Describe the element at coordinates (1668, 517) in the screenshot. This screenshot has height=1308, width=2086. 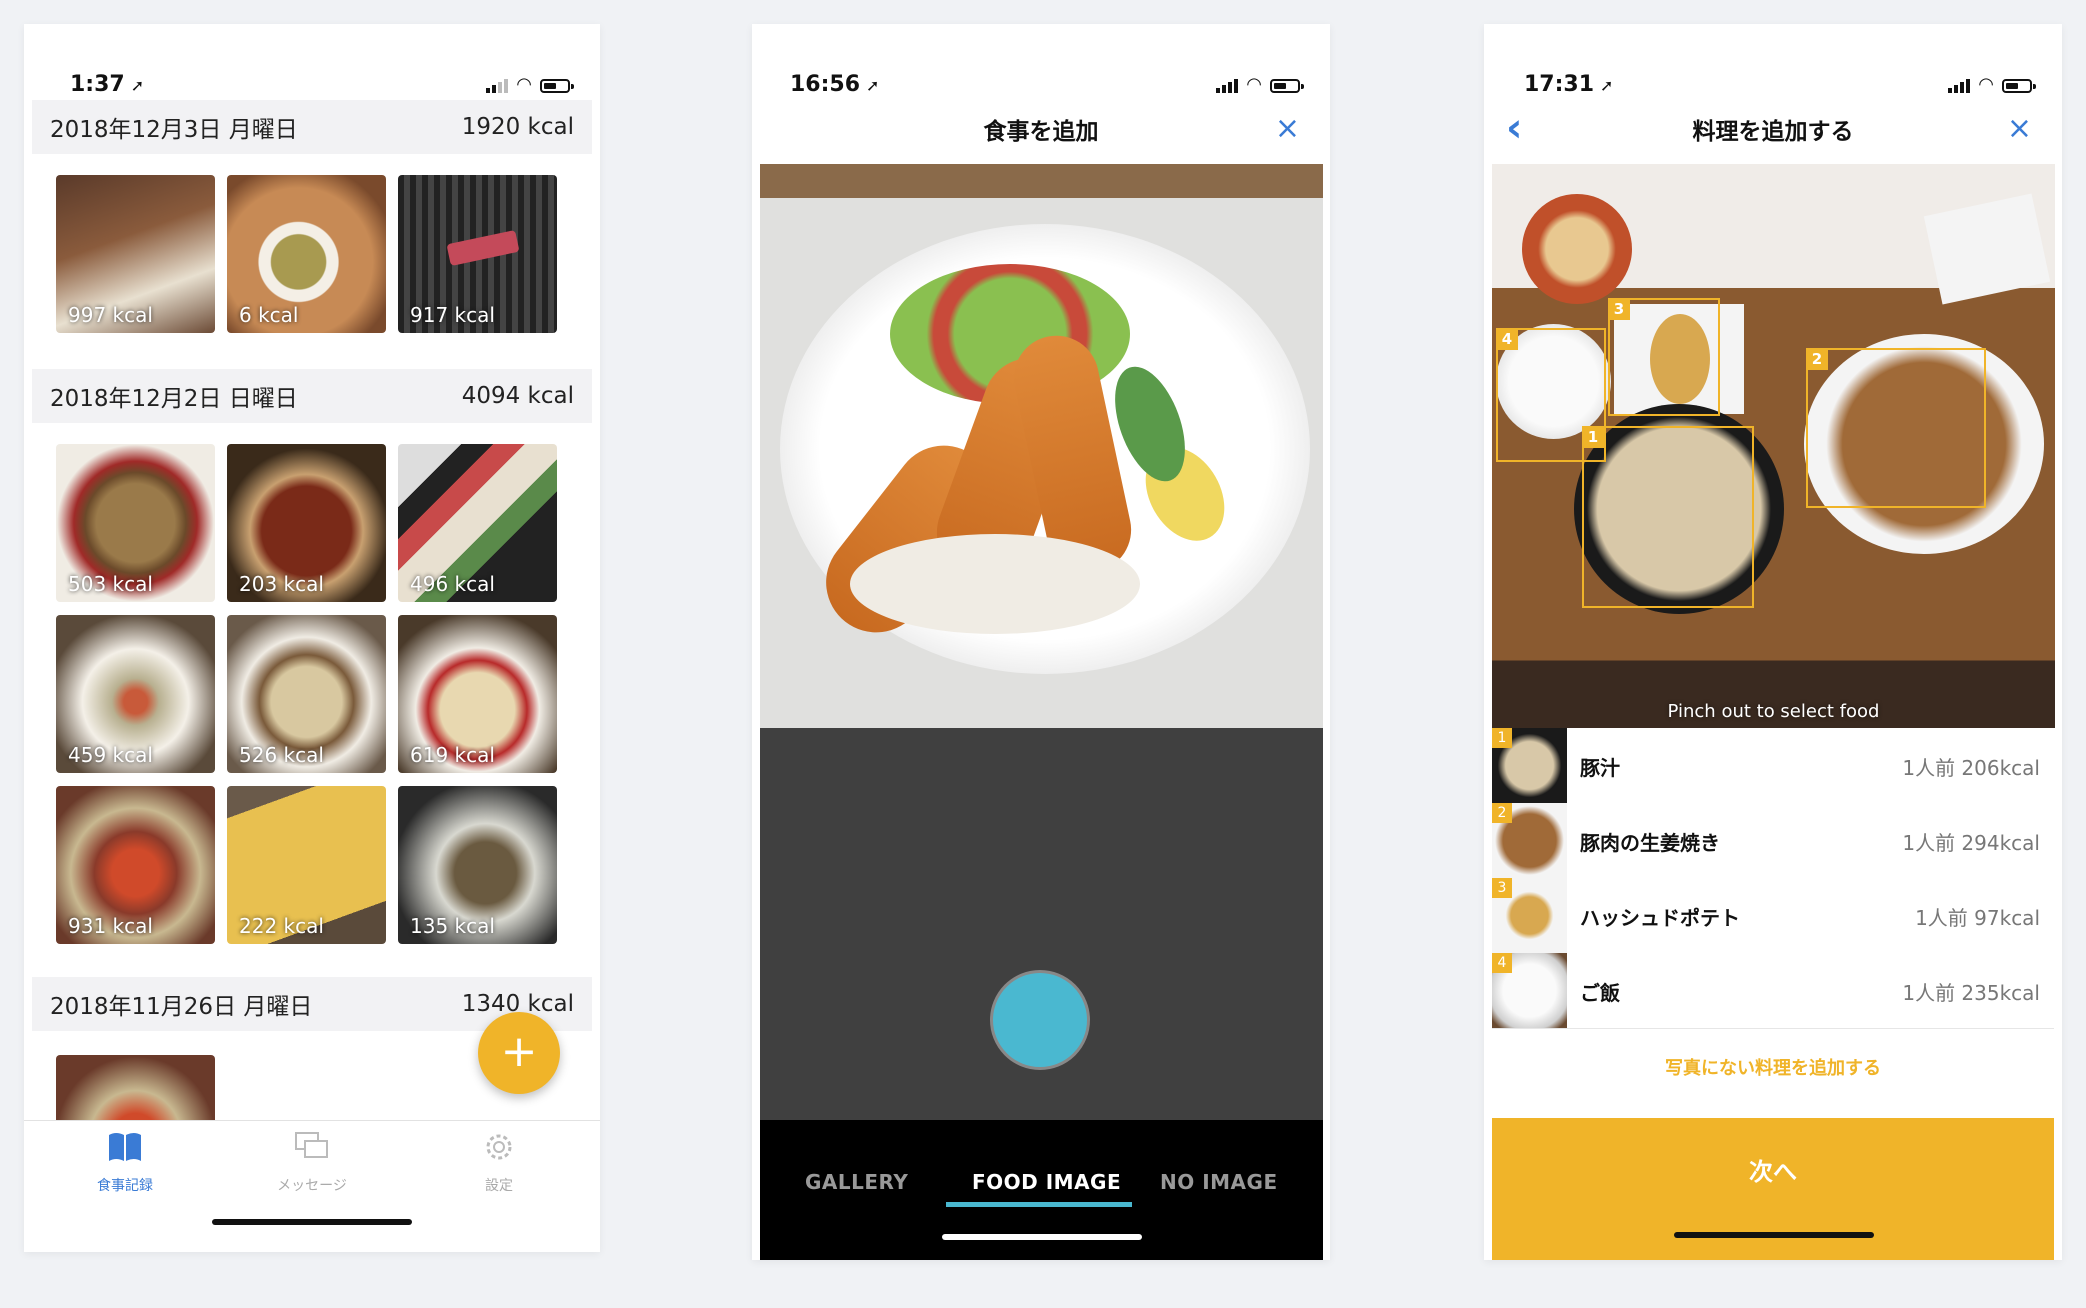
I see `detection-box: 1` at that location.